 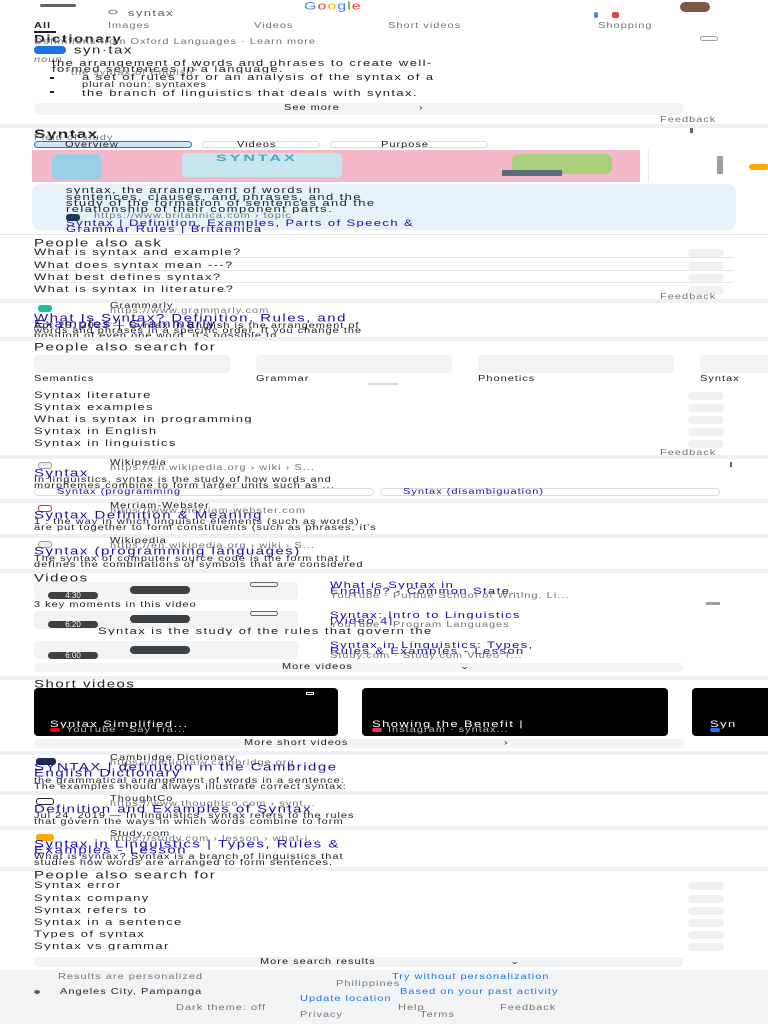 What do you see at coordinates (78, 884) in the screenshot?
I see `pass-item: Syntax error` at bounding box center [78, 884].